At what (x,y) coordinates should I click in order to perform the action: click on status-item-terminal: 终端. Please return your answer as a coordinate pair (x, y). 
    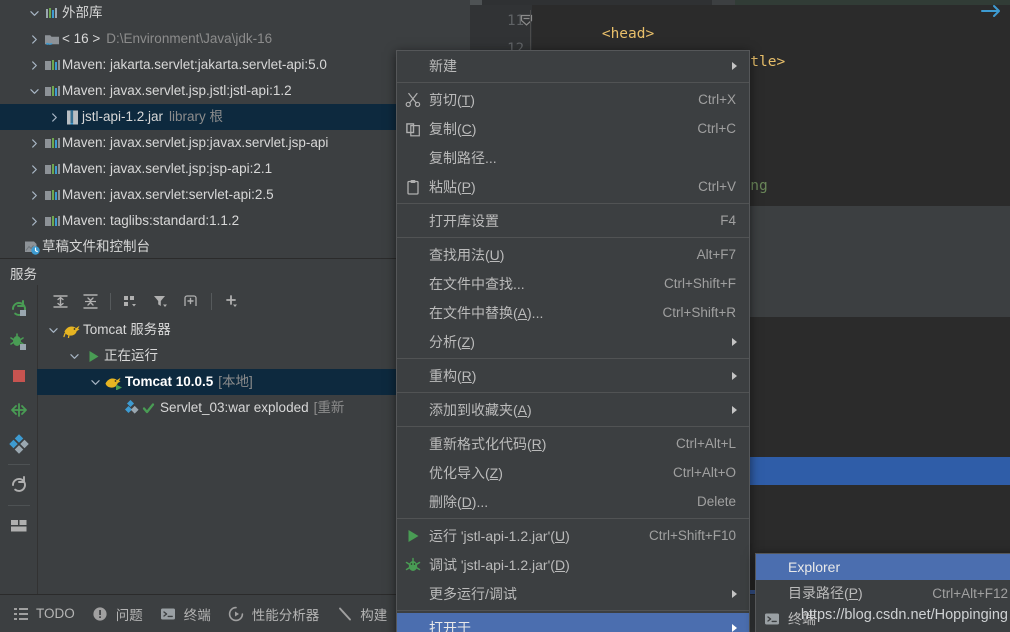
    Looking at the image, I should click on (192, 614).